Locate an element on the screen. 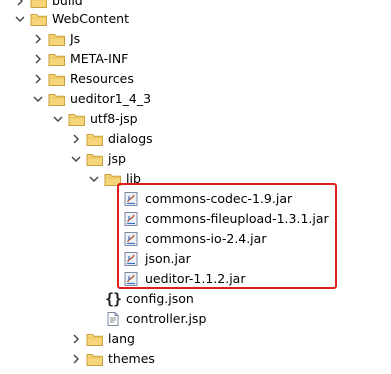  tree-item-jar: commons-codec-1.9.jar is located at coordinates (195, 199).